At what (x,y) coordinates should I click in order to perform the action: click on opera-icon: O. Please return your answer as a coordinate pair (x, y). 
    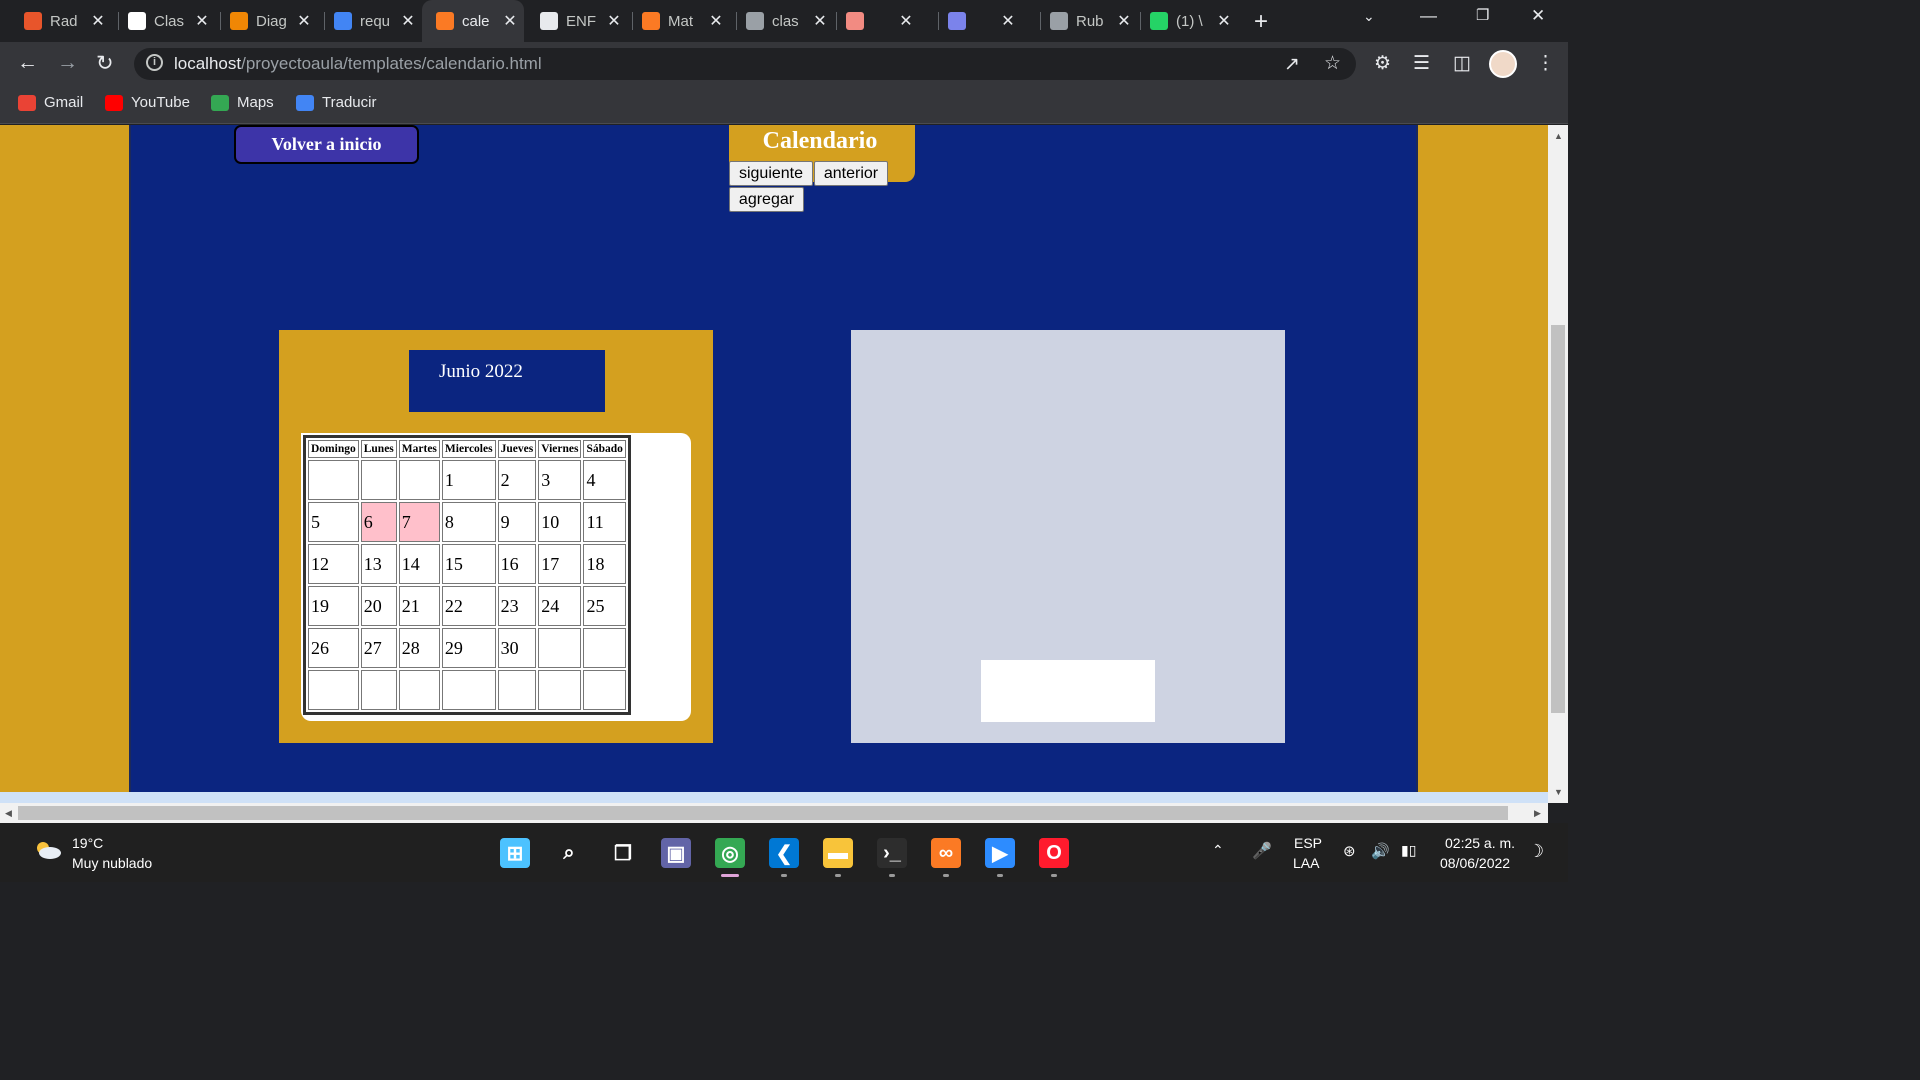
    Looking at the image, I should click on (1054, 853).